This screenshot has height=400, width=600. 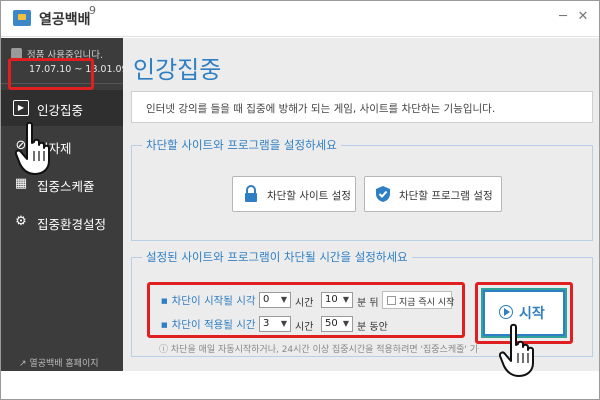 I want to click on block-program-button: 차단할 프로그램 설정, so click(x=433, y=194).